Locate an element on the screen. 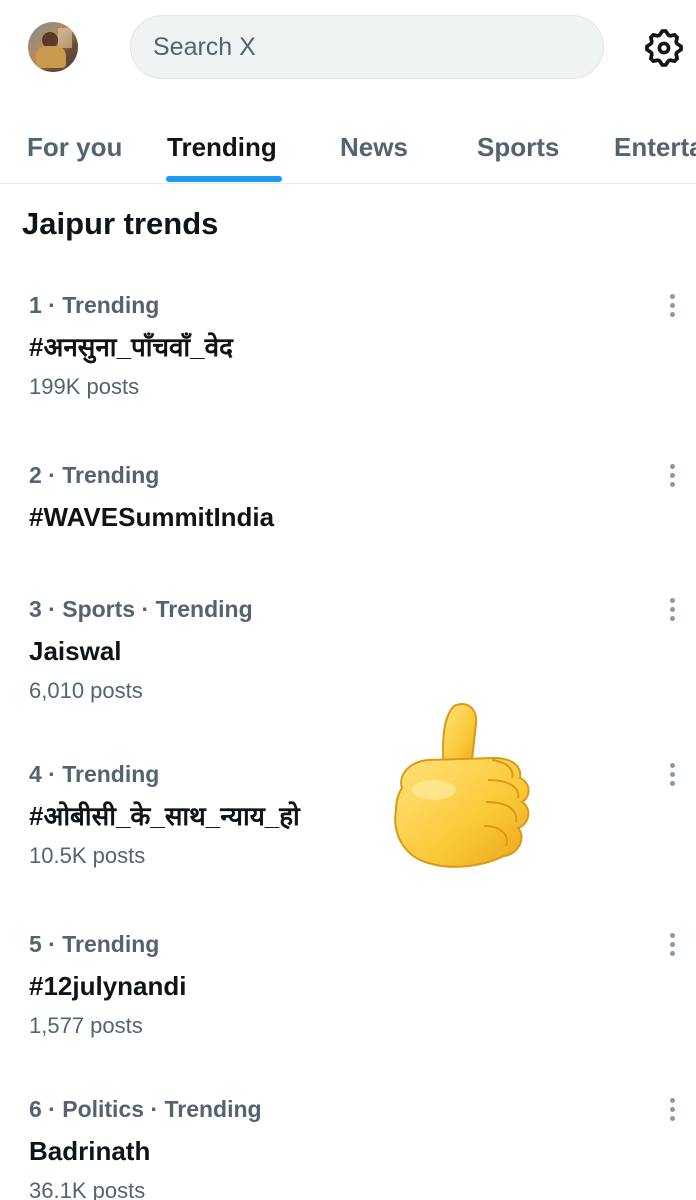 This screenshot has width=696, height=1200. top-bar is located at coordinates (348, 48).